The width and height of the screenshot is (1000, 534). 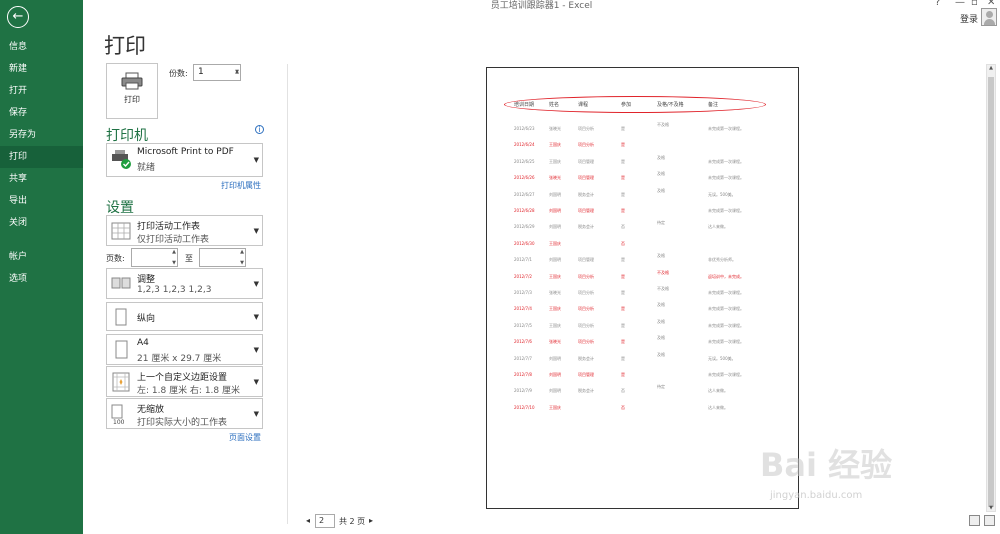 What do you see at coordinates (182, 378) in the screenshot?
I see `margins-title: 上一个自定义边距设置` at bounding box center [182, 378].